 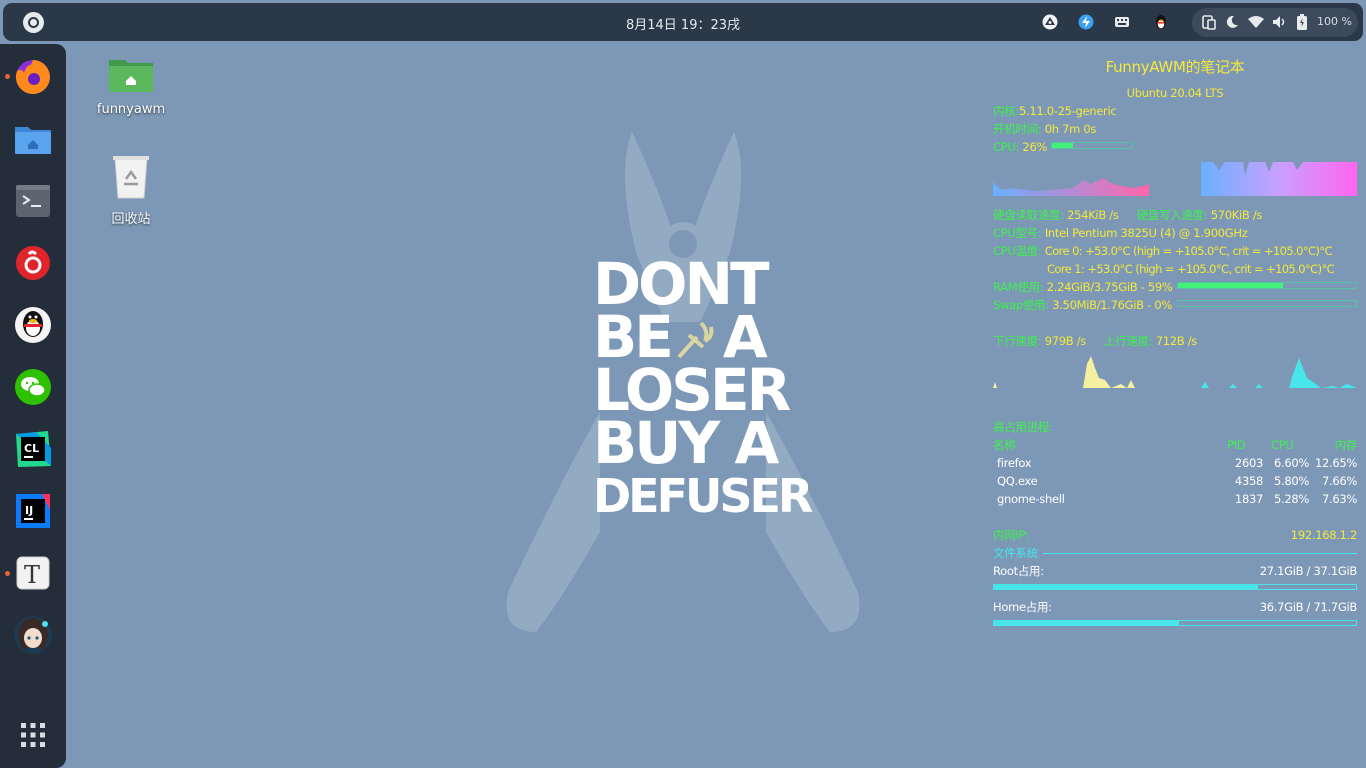 What do you see at coordinates (1209, 22) in the screenshot?
I see `screen-icon` at bounding box center [1209, 22].